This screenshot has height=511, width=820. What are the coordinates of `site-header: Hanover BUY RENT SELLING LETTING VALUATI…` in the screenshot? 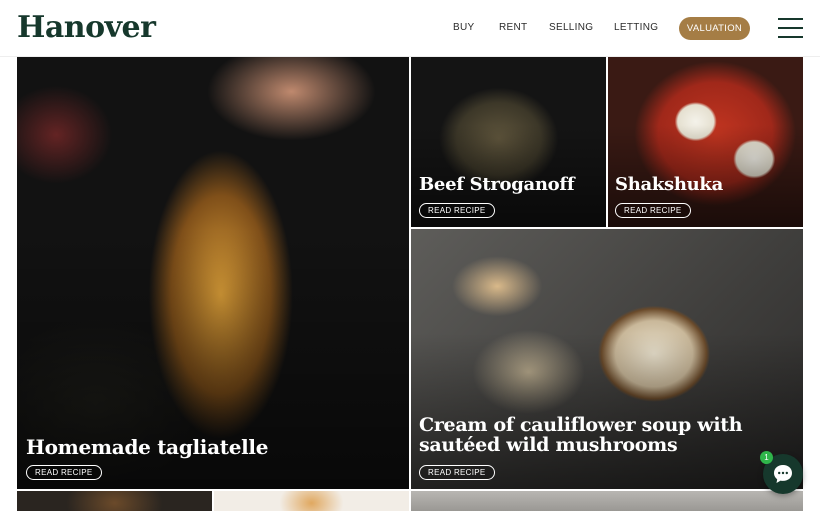 It's located at (410, 28).